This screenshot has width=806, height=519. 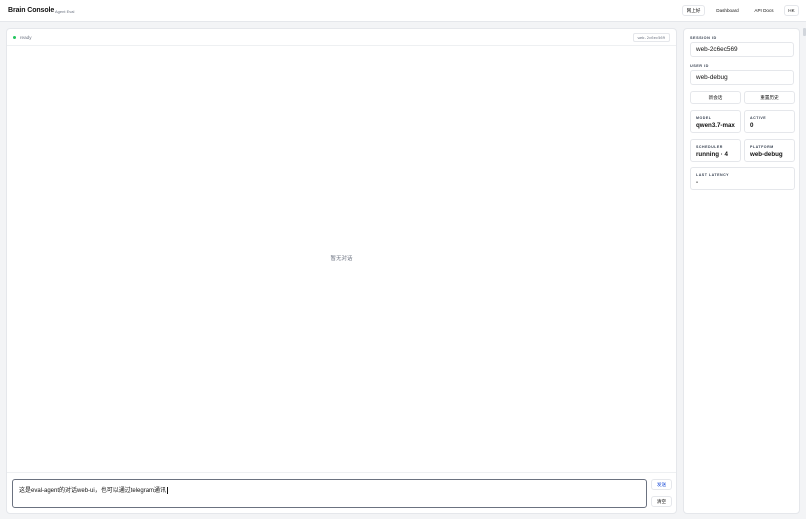 I want to click on session-id-field: web-2c6ec569, so click(x=742, y=49).